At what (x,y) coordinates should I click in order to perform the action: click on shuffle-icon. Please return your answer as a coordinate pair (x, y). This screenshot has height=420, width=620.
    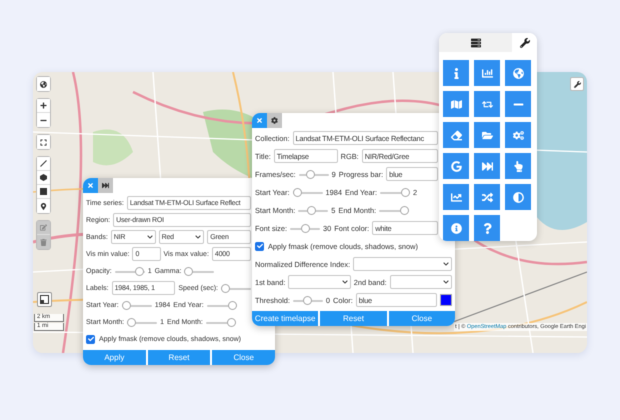
    Looking at the image, I should click on (487, 197).